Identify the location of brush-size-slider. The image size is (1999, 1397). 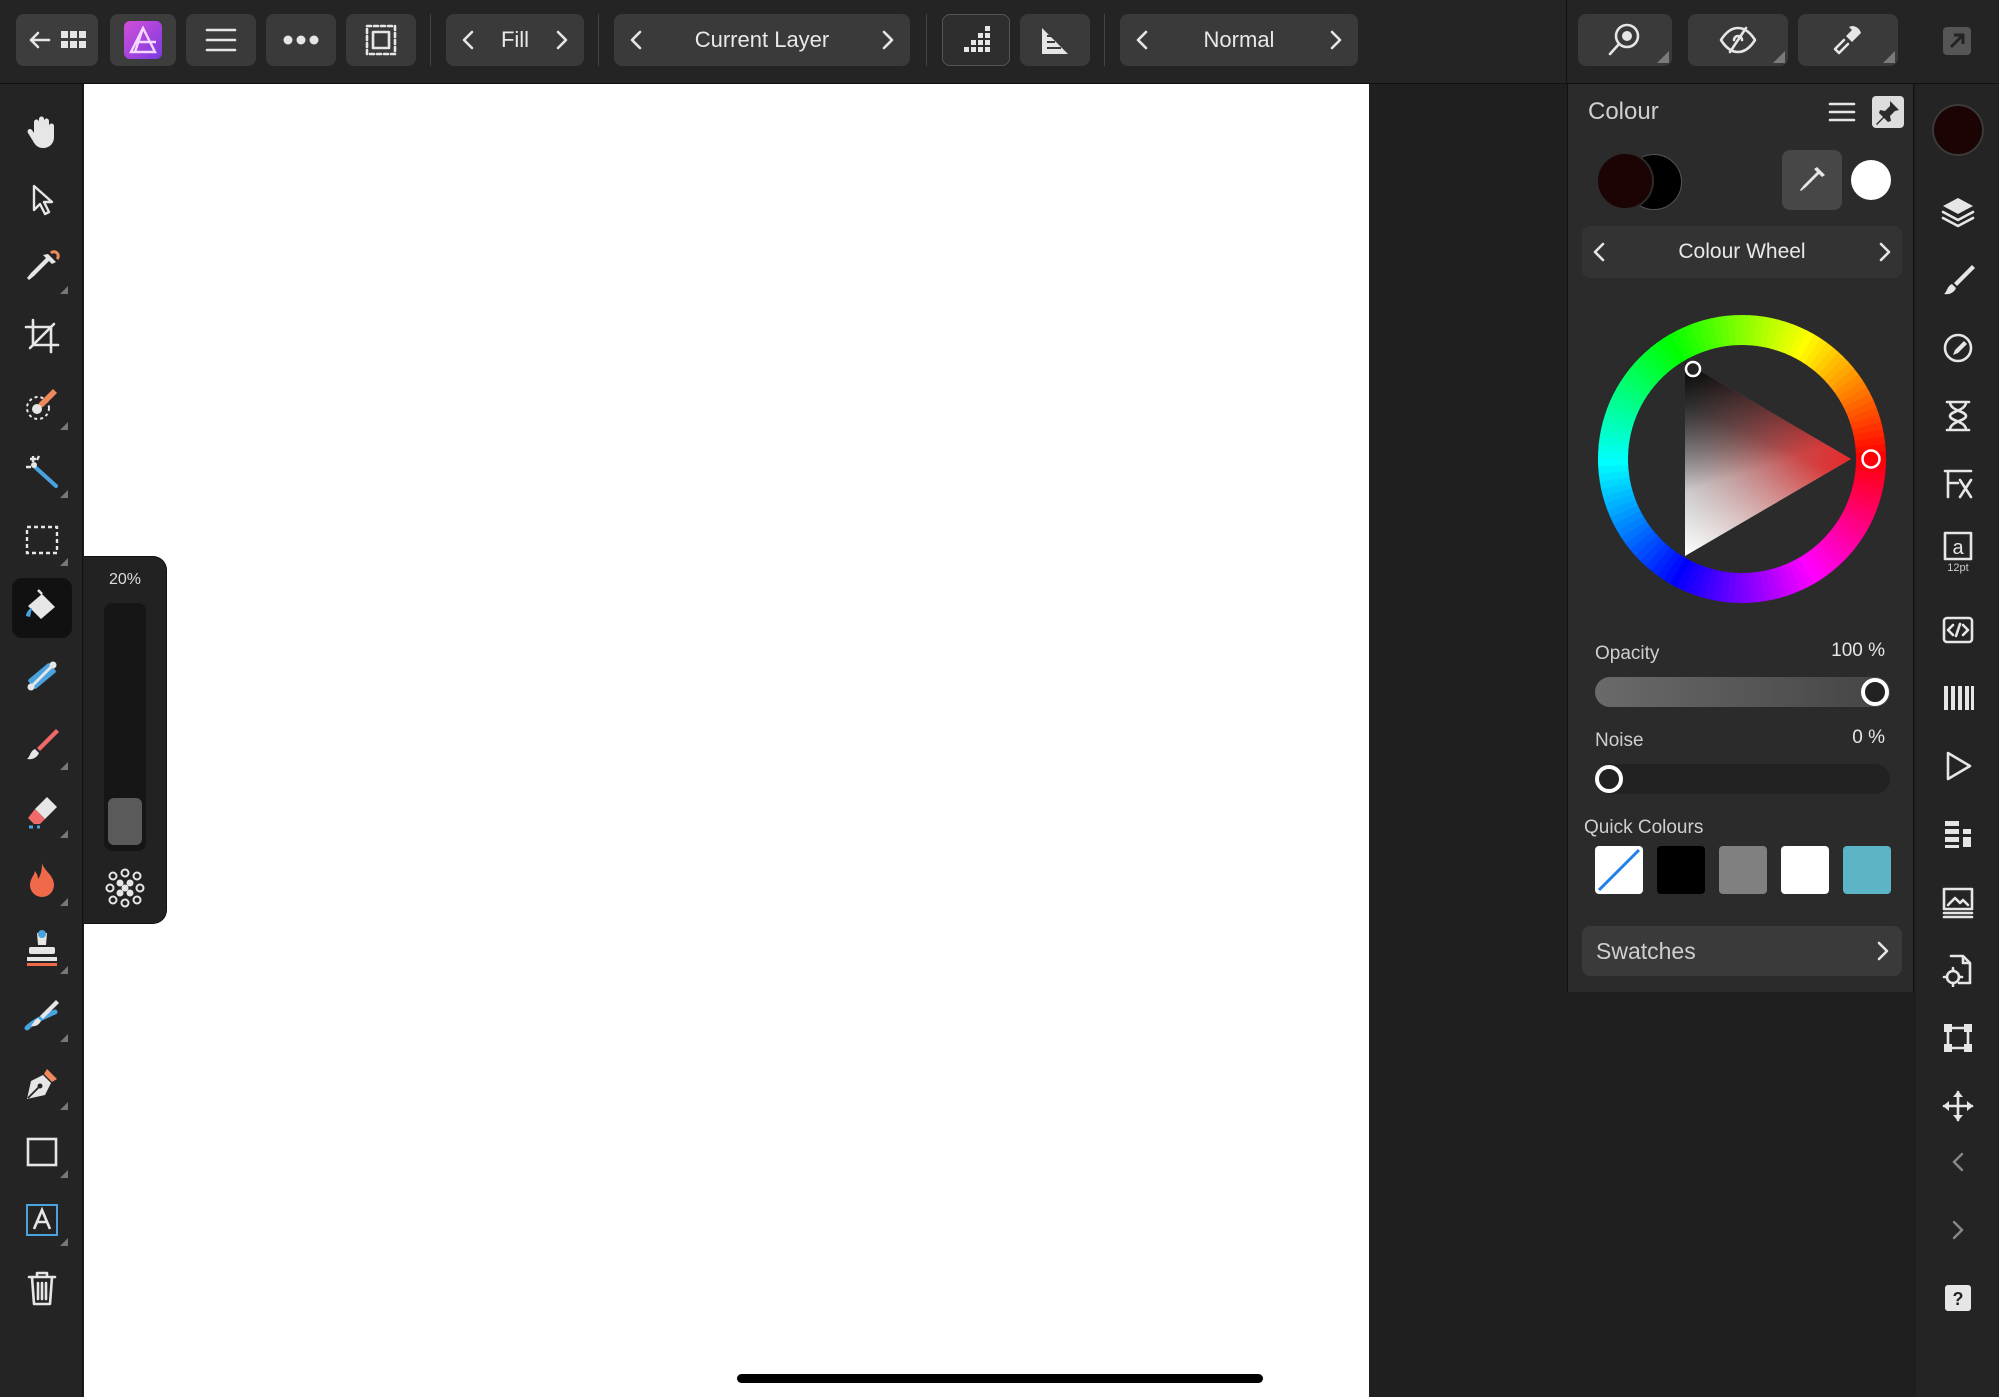
(125, 727).